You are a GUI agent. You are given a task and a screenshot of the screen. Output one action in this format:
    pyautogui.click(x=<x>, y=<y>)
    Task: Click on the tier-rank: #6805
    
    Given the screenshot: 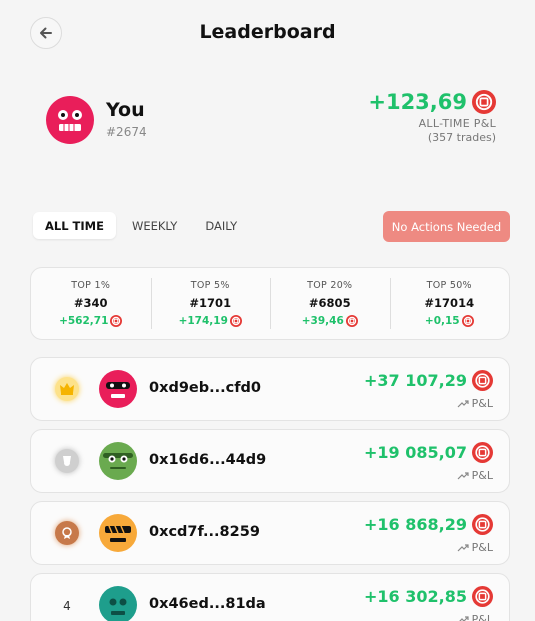 What is the action you would take?
    pyautogui.click(x=329, y=303)
    